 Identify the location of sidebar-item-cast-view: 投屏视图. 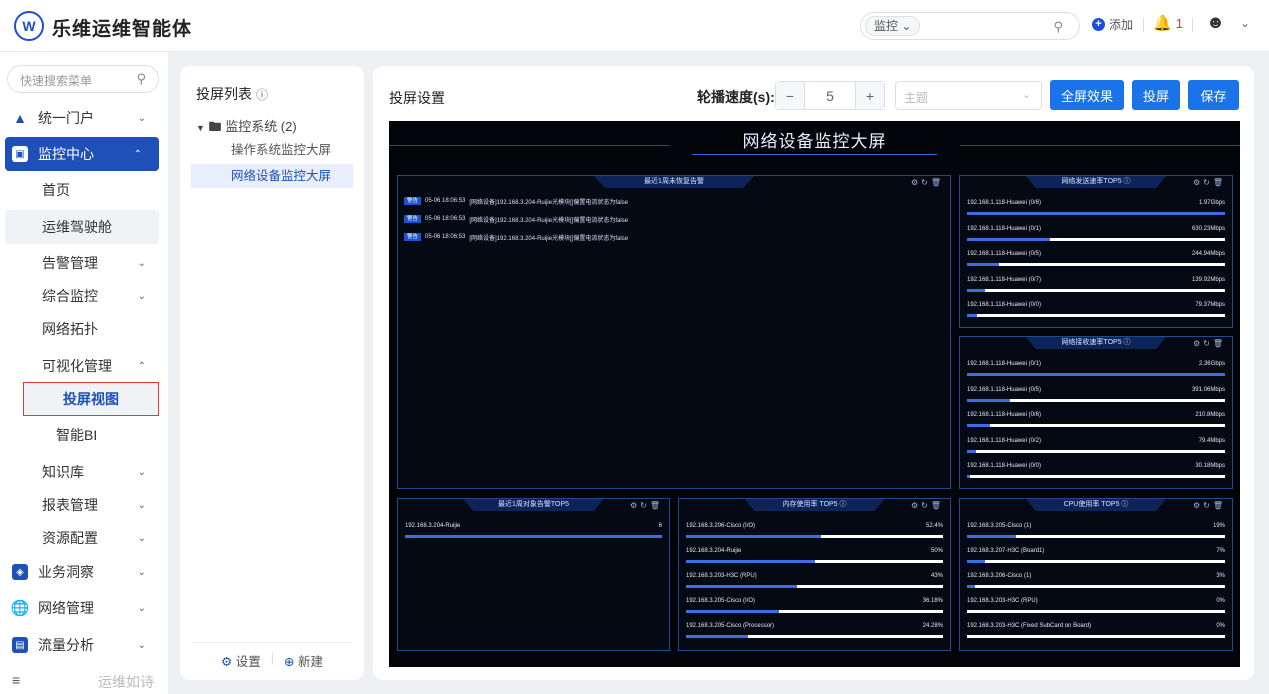
(91, 399).